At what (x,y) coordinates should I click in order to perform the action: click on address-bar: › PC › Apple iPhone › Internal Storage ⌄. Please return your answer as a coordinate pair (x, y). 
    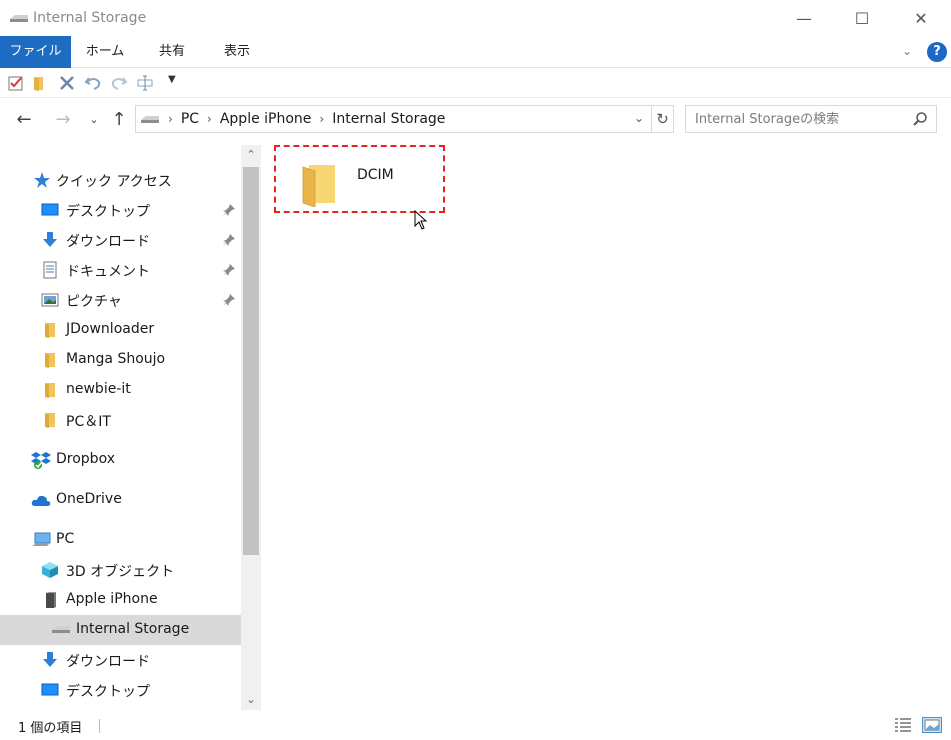
    Looking at the image, I should click on (393, 119).